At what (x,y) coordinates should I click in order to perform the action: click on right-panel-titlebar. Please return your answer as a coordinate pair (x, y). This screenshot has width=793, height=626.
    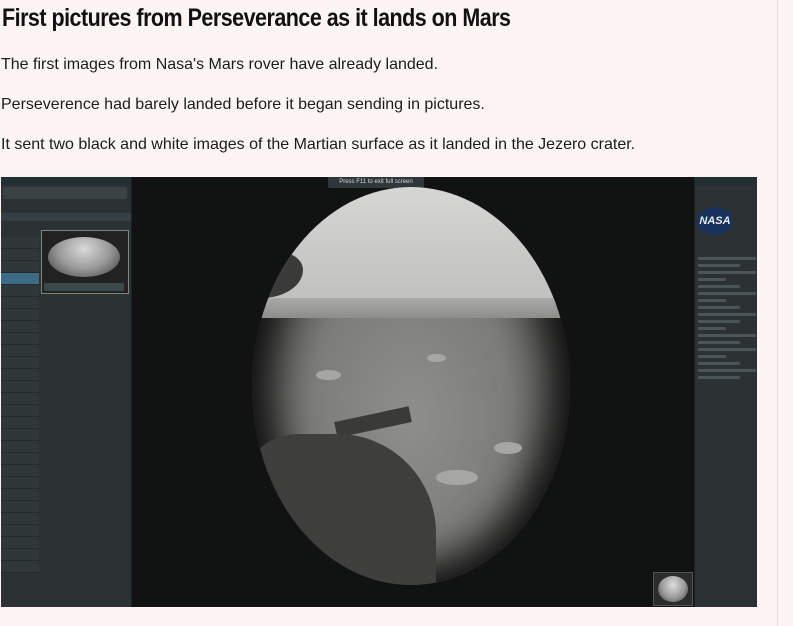
    Looking at the image, I should click on (726, 181).